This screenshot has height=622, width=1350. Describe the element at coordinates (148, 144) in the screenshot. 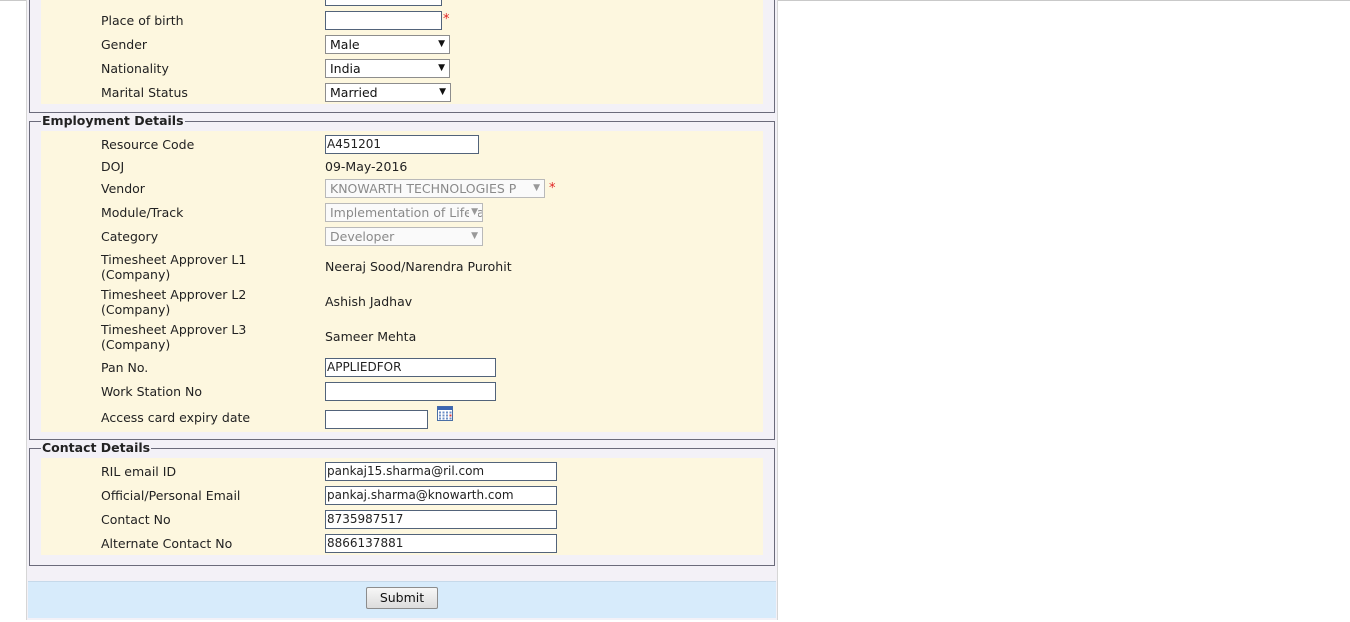

I see `resource-code-label: Resource Code` at that location.